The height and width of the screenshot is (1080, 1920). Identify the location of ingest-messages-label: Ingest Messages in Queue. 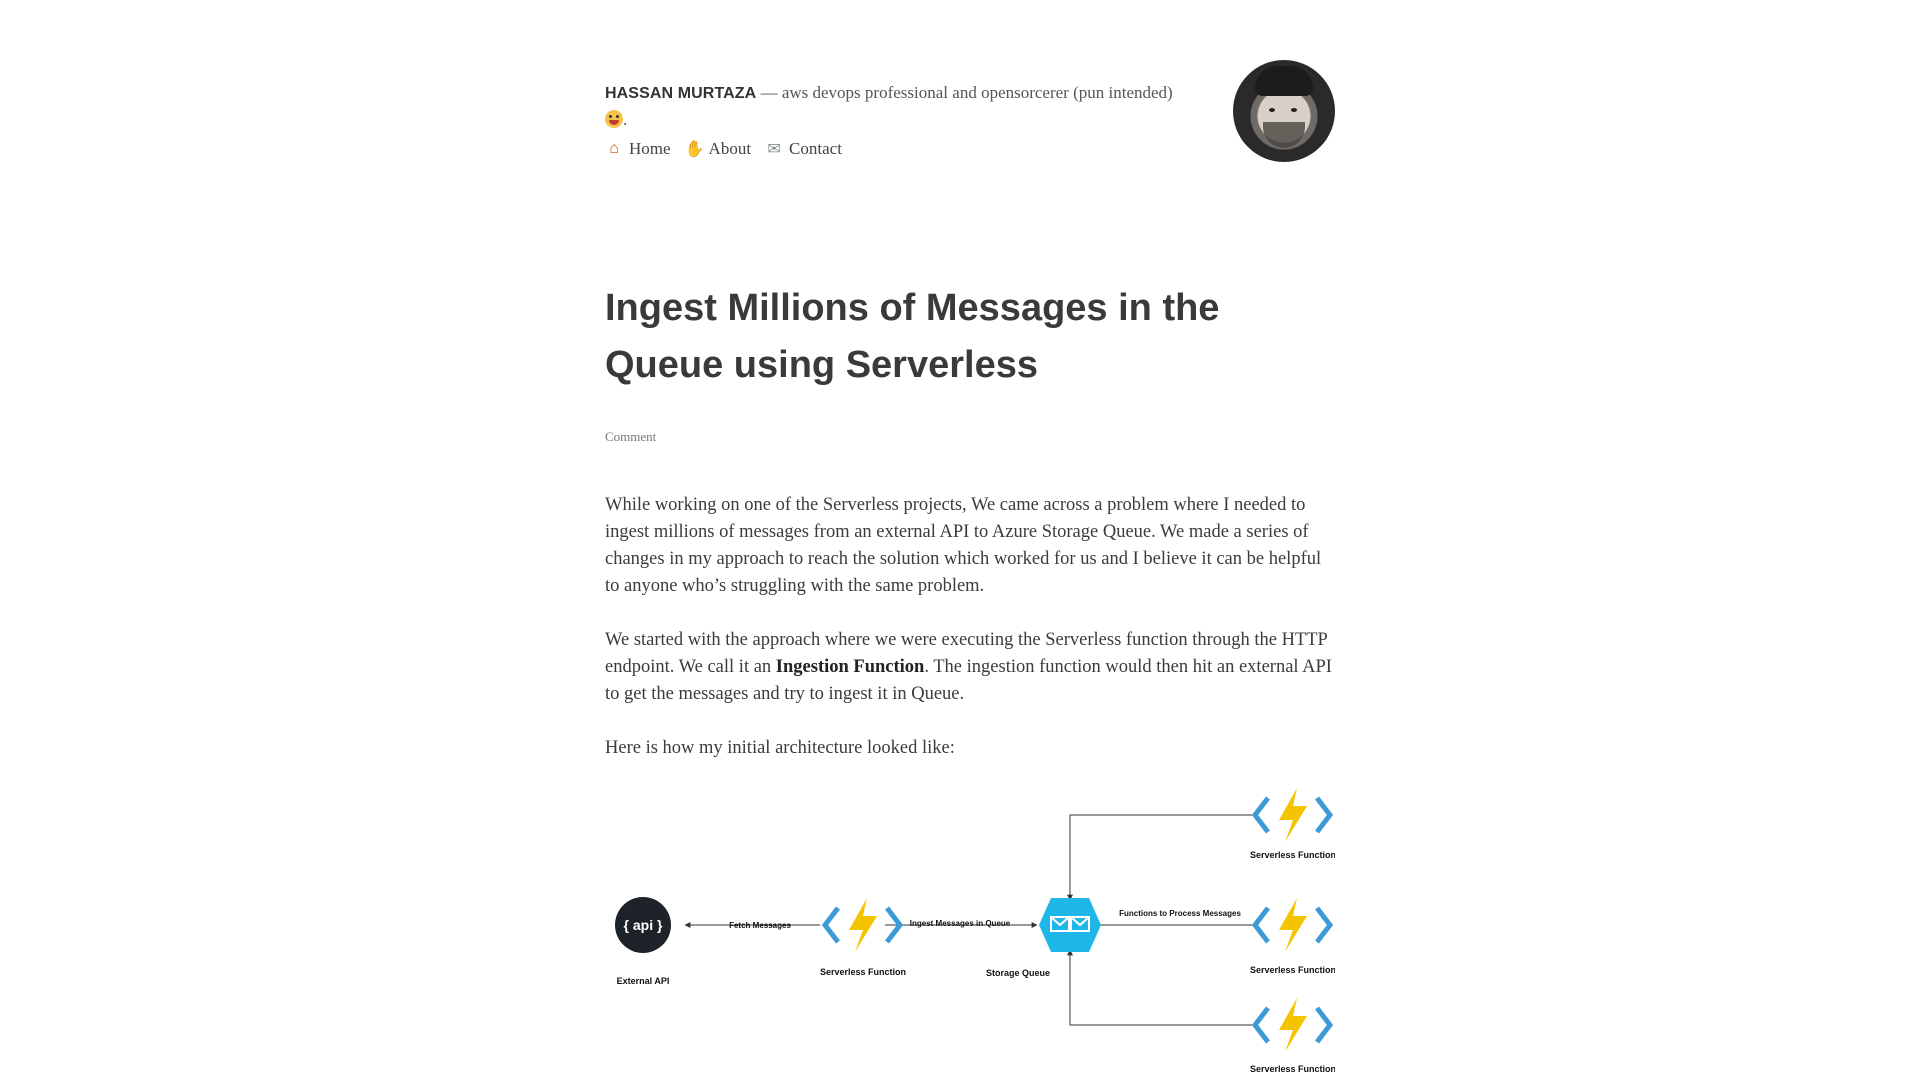
(960, 923).